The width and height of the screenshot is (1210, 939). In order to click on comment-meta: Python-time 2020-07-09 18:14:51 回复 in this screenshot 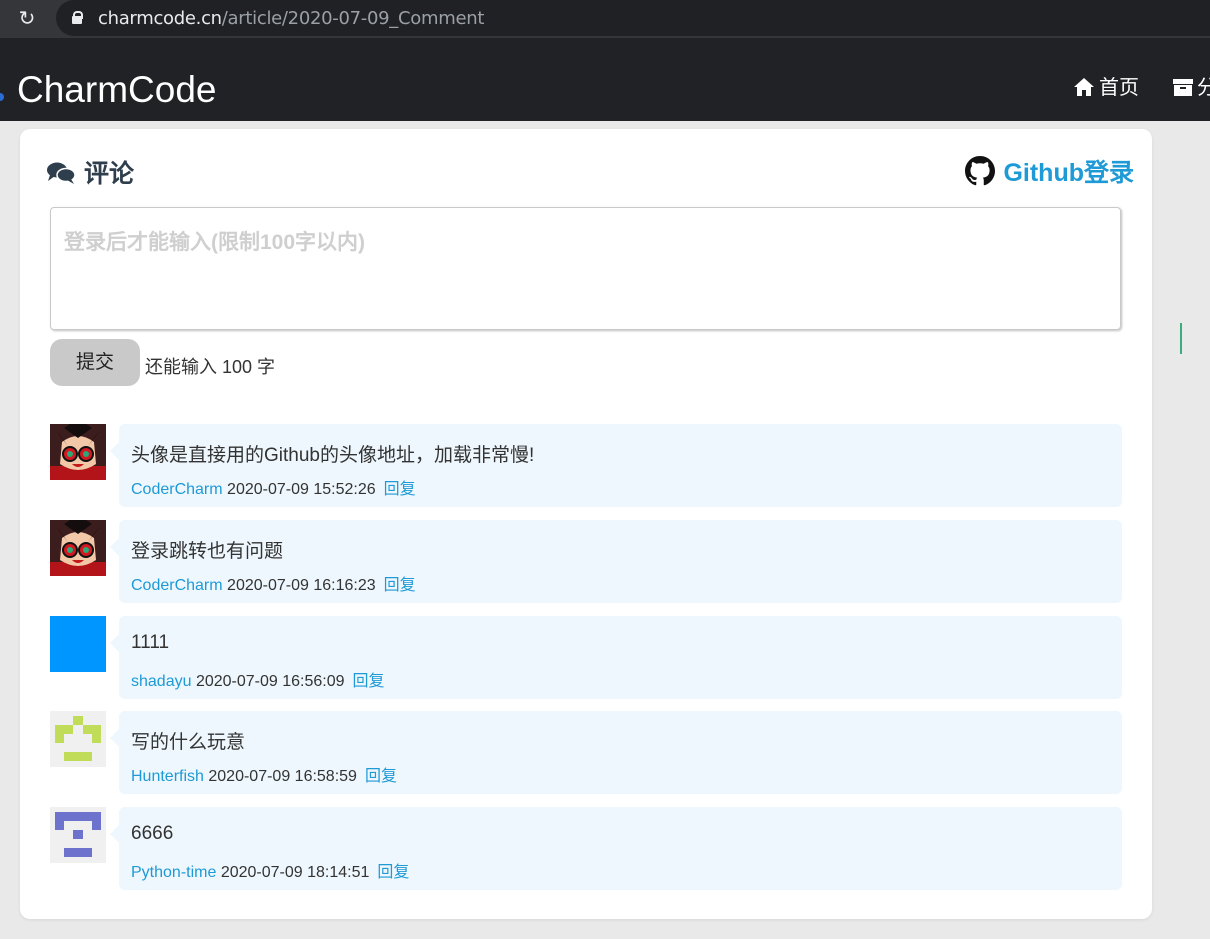, I will do `click(270, 870)`.